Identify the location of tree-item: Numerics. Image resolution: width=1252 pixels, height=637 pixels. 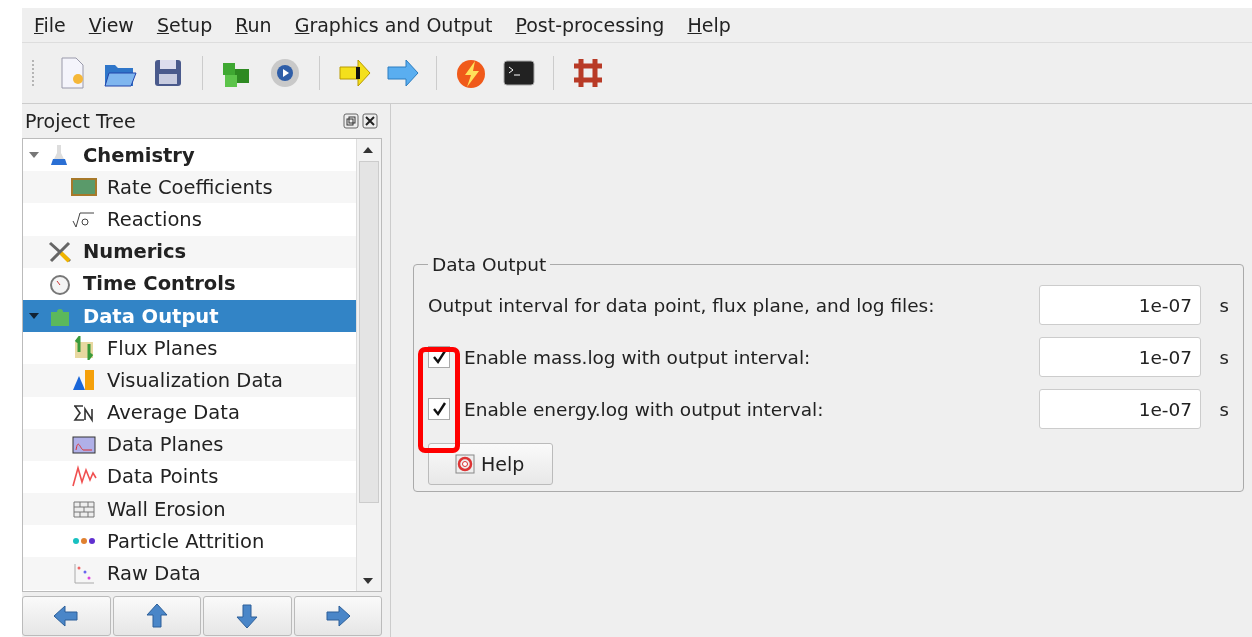
(189, 251).